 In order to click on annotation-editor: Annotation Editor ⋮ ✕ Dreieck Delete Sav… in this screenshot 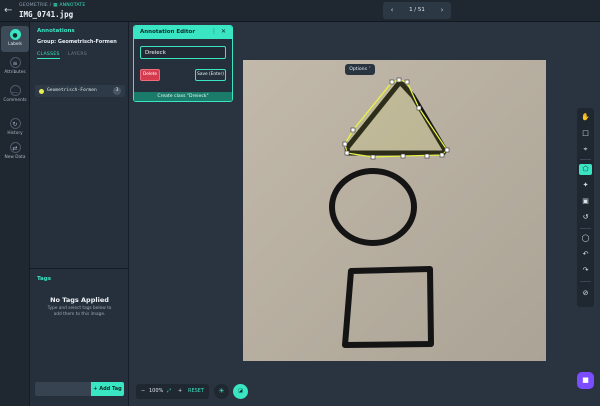, I will do `click(183, 63)`.